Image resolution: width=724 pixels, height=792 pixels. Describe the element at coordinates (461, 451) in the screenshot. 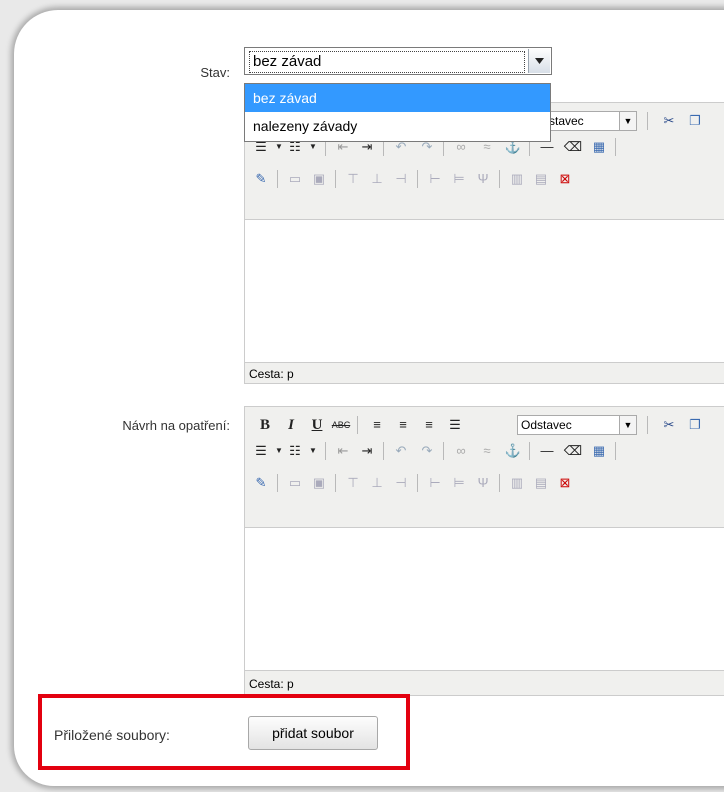

I see `link-icon: ∞` at that location.